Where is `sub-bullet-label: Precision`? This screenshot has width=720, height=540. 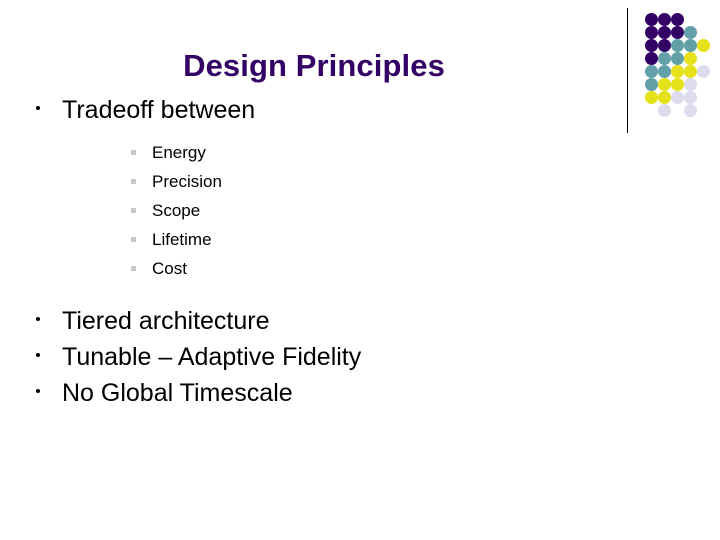 sub-bullet-label: Precision is located at coordinates (187, 181).